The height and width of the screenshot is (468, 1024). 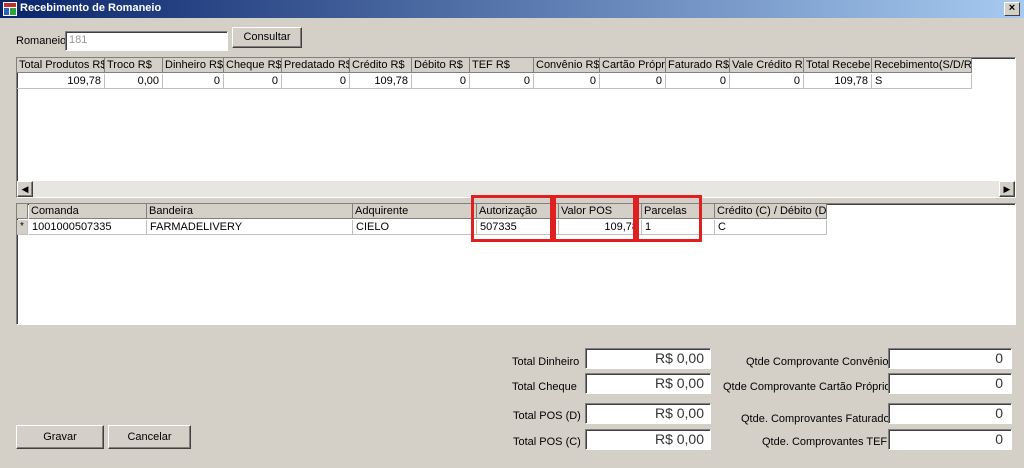 What do you see at coordinates (316, 65) in the screenshot?
I see `totals-col-header: Predatado R$` at bounding box center [316, 65].